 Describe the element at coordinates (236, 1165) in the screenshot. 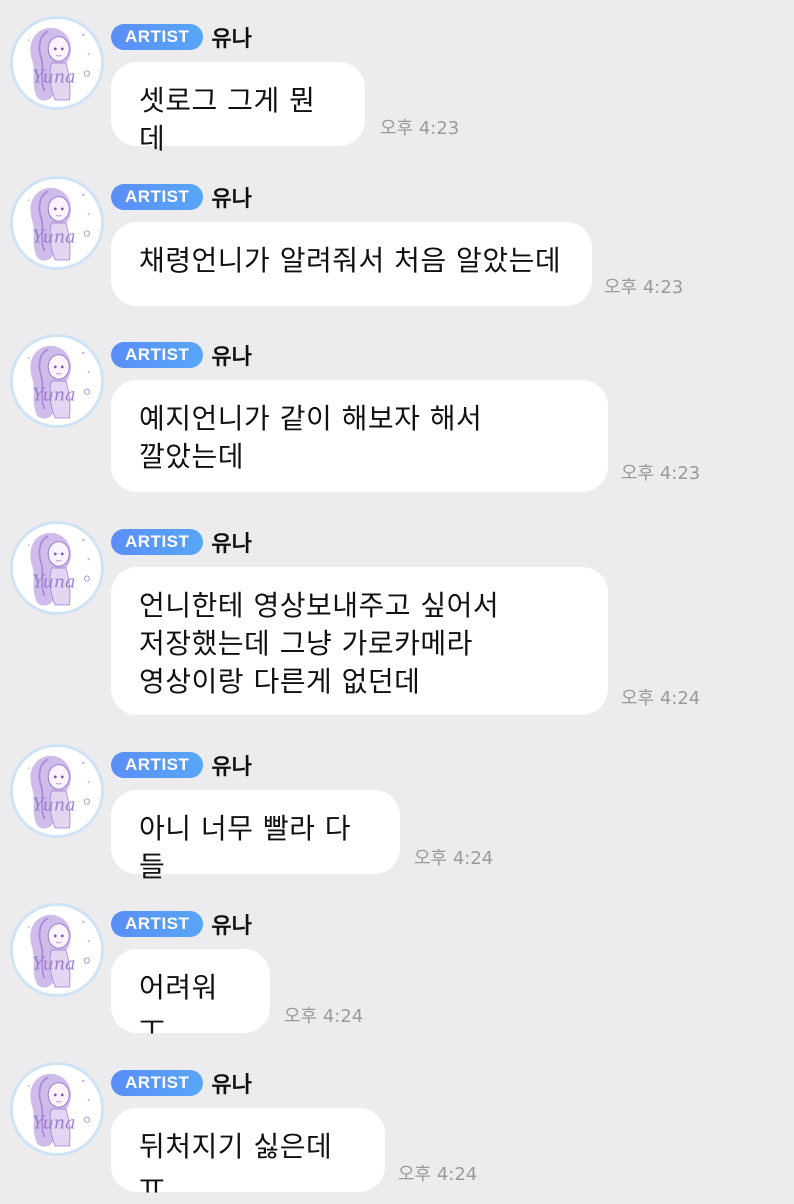

I see `message-text: 뒤처지기 싫은데ㅠ` at that location.